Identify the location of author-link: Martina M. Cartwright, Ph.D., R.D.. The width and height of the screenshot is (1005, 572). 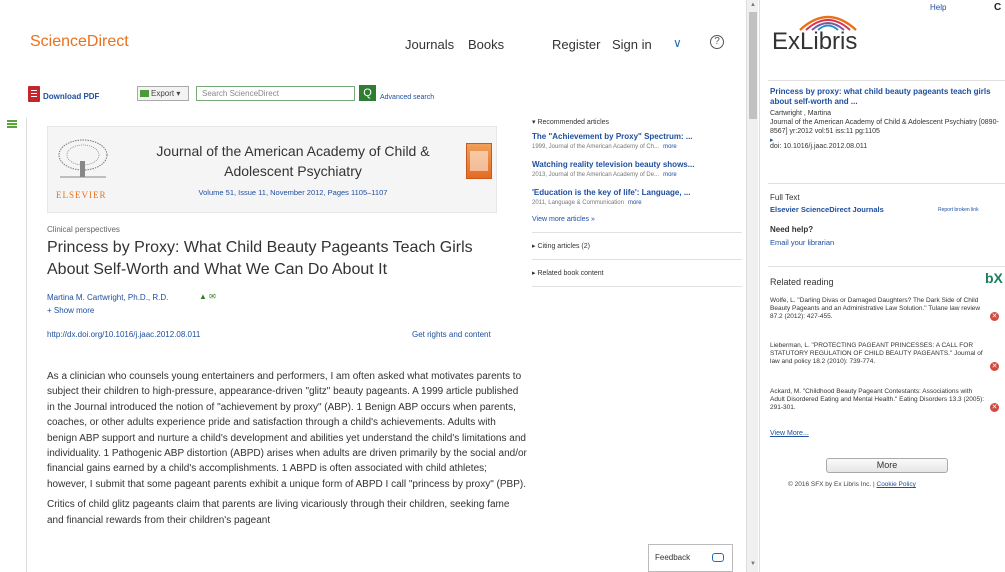
(107, 297).